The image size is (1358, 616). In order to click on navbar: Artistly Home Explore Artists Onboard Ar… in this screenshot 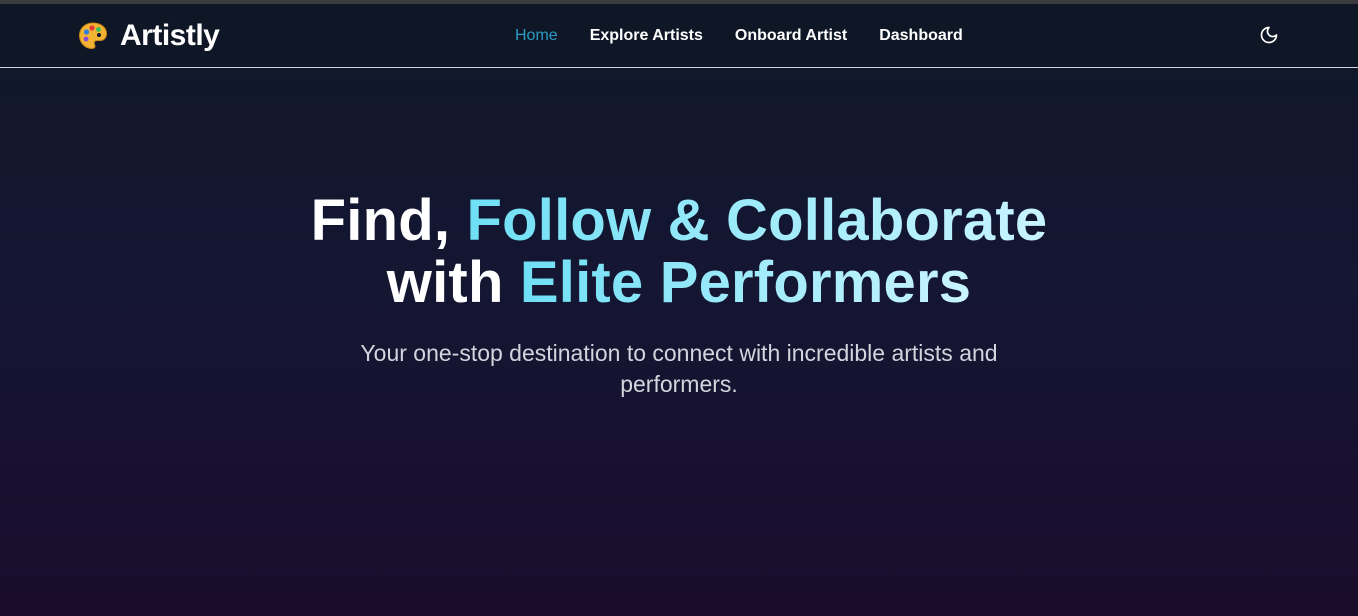, I will do `click(679, 36)`.